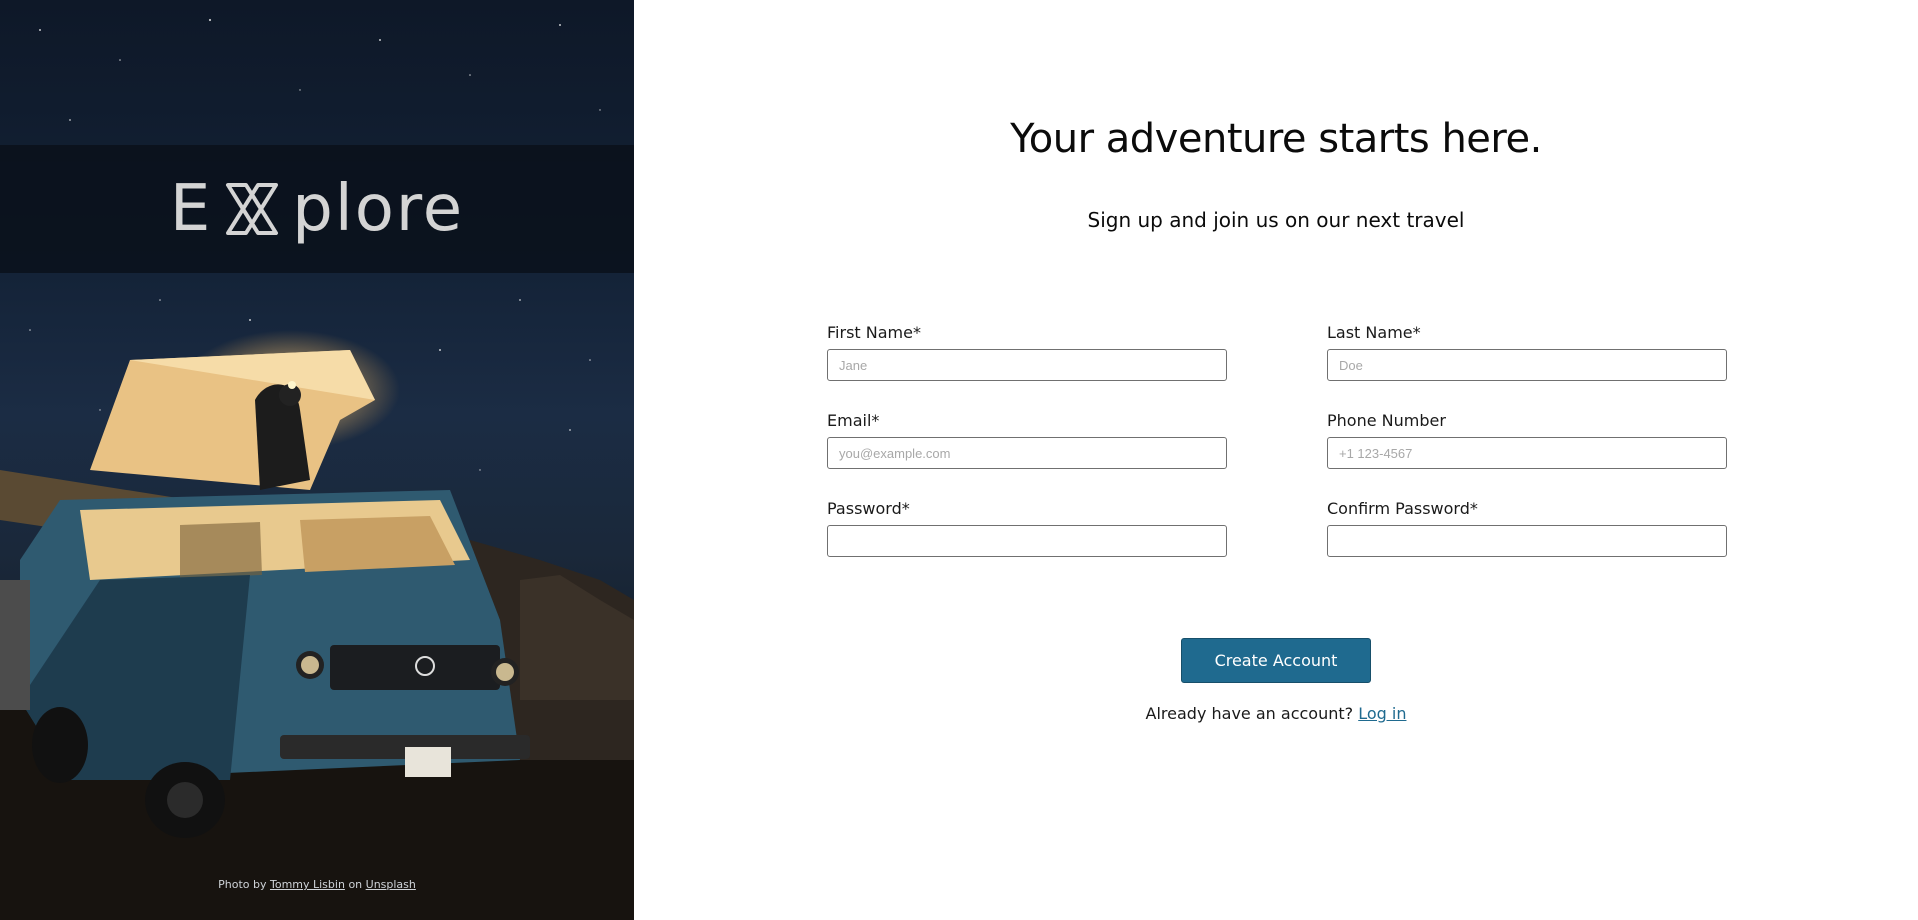 The height and width of the screenshot is (920, 1918). I want to click on login-prompt-text: Already have an account?, so click(1249, 713).